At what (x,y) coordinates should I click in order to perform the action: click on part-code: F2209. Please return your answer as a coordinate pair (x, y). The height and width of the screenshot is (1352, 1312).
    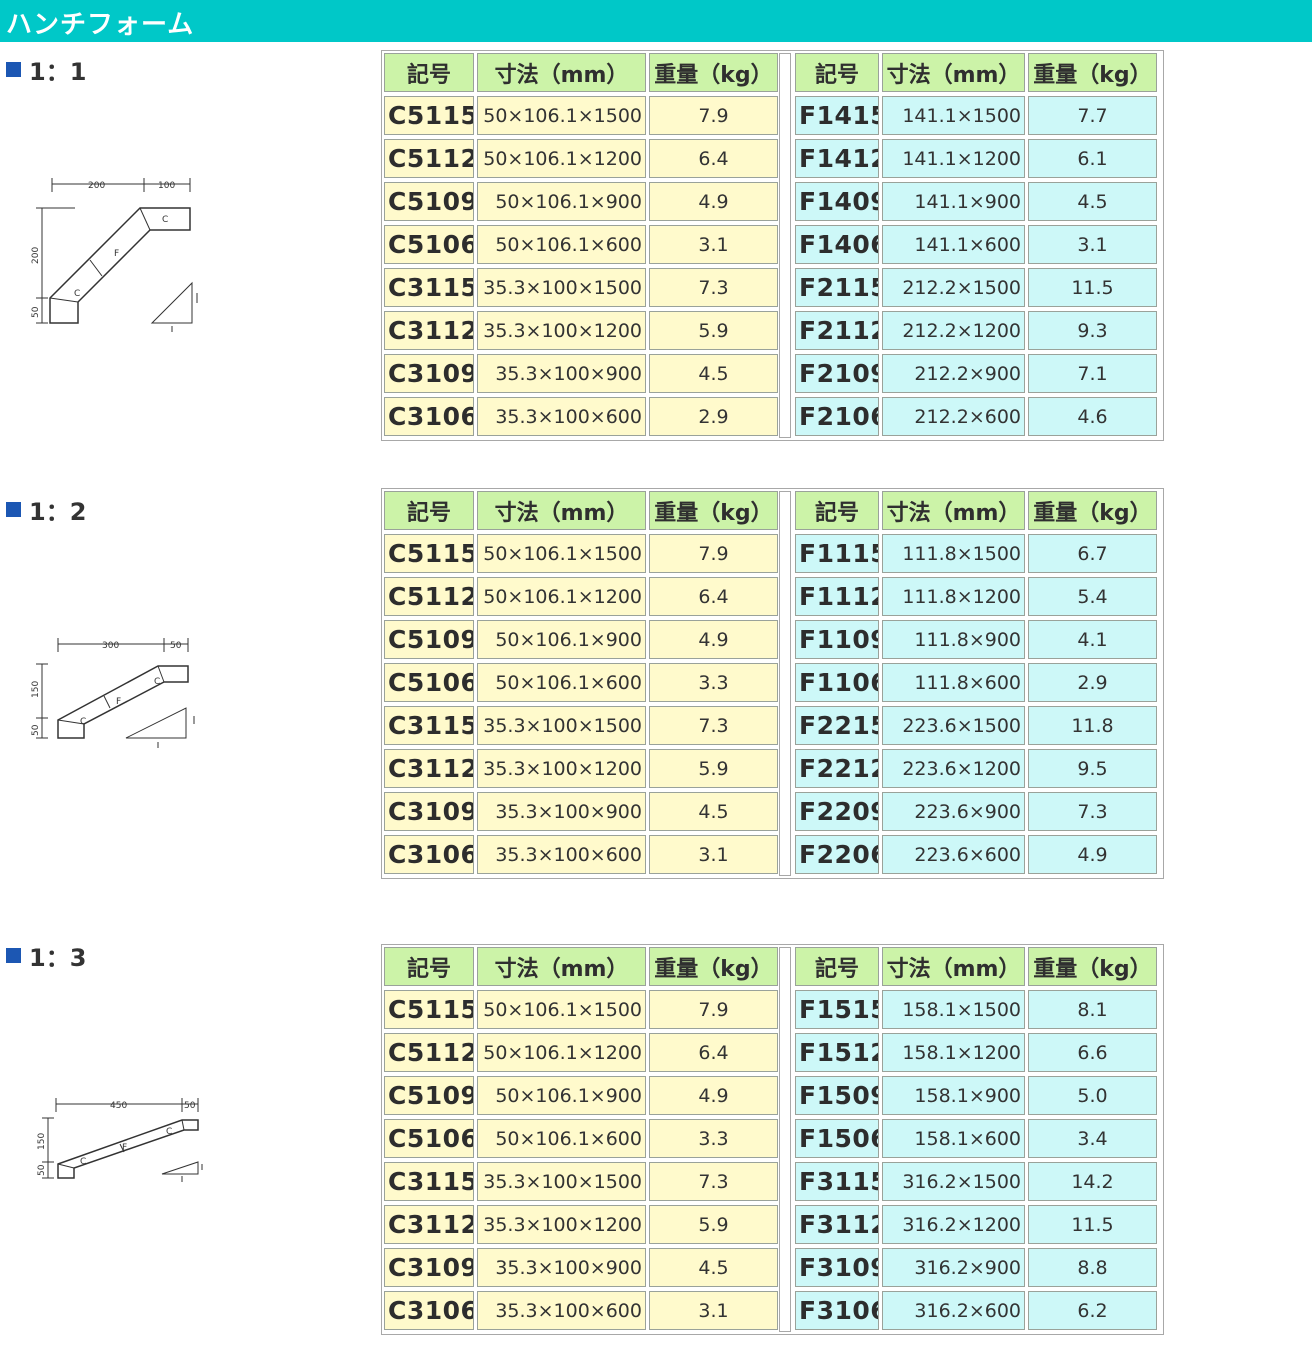
    Looking at the image, I should click on (837, 811).